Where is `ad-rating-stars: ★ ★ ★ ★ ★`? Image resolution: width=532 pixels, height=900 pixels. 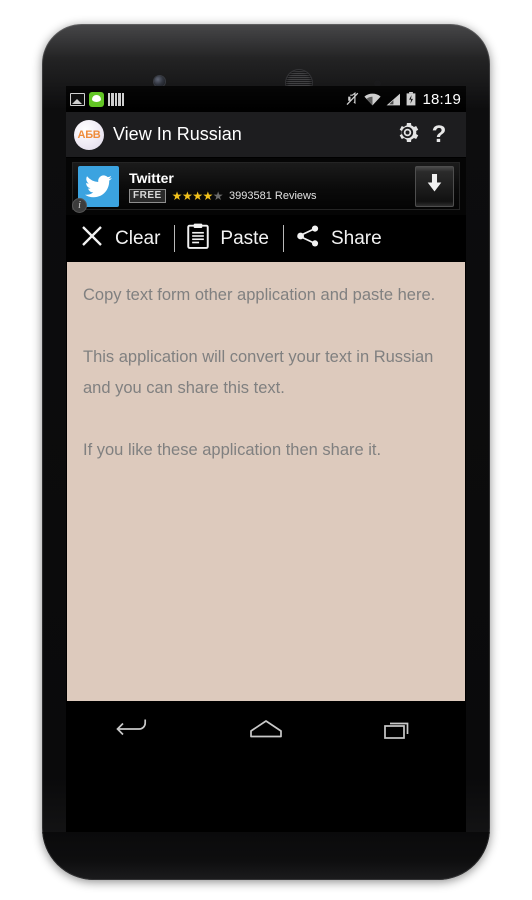
ad-rating-stars: ★ ★ ★ ★ ★ is located at coordinates (197, 195).